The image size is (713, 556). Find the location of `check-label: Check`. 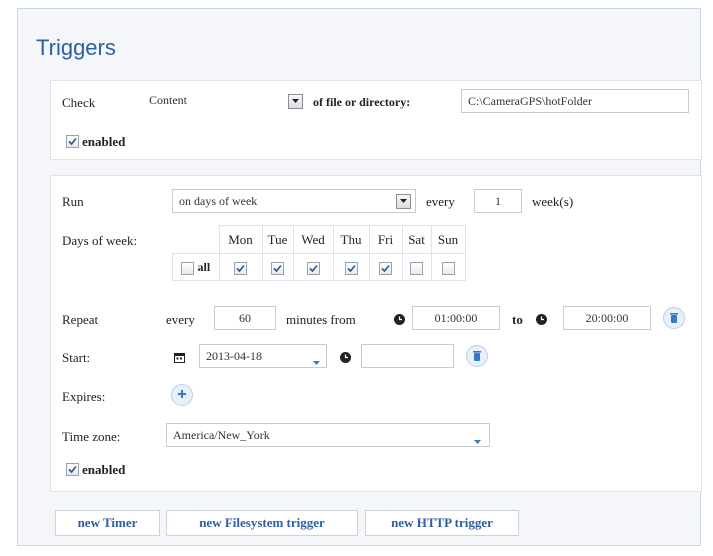

check-label: Check is located at coordinates (79, 102).